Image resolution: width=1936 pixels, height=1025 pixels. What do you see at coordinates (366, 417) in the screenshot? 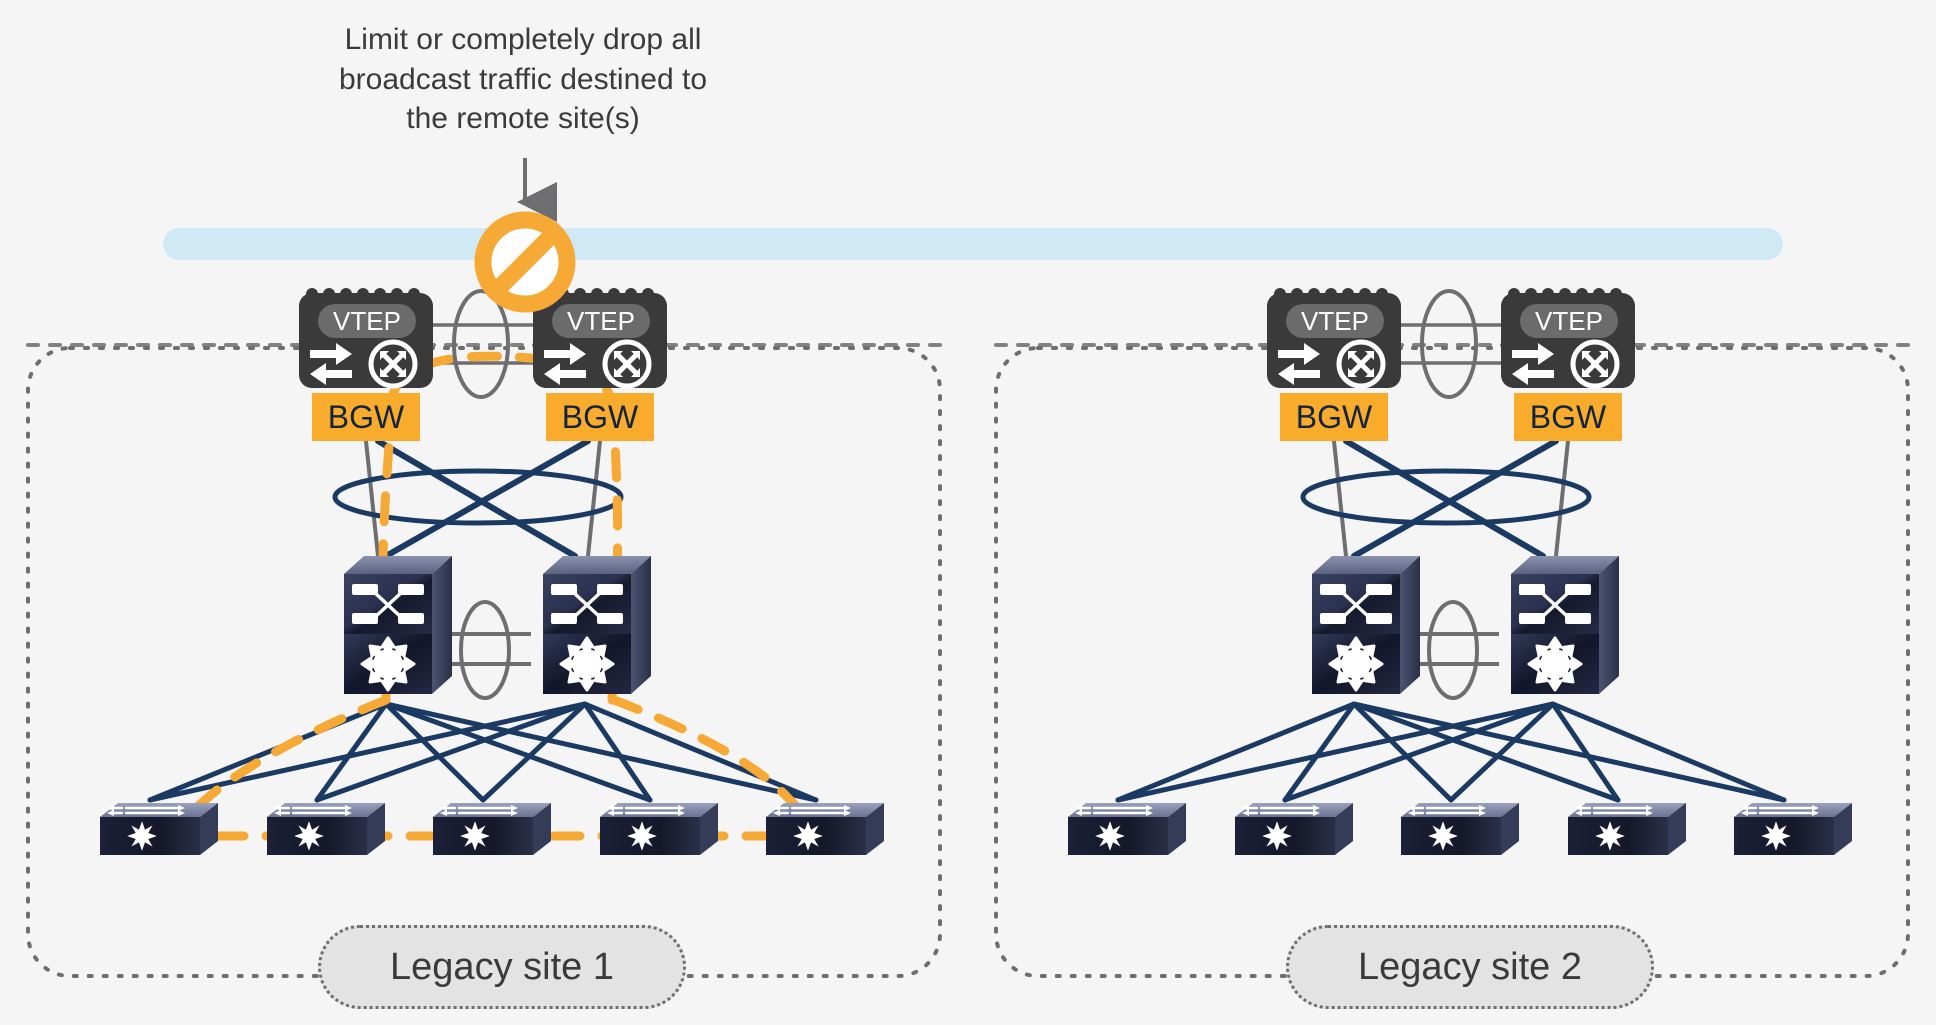
I see `bgw-left-site1-label: BGW` at bounding box center [366, 417].